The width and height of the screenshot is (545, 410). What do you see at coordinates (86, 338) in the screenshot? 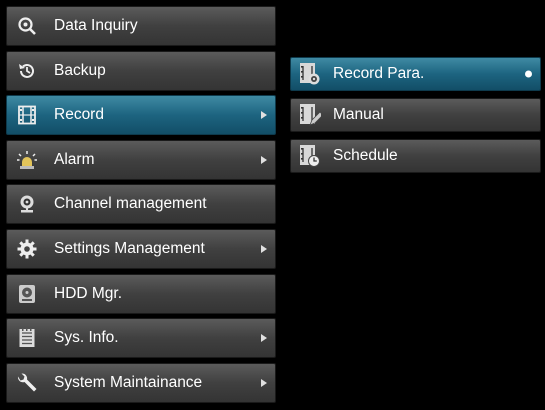
I see `menu-item-label: Sys. Info.` at bounding box center [86, 338].